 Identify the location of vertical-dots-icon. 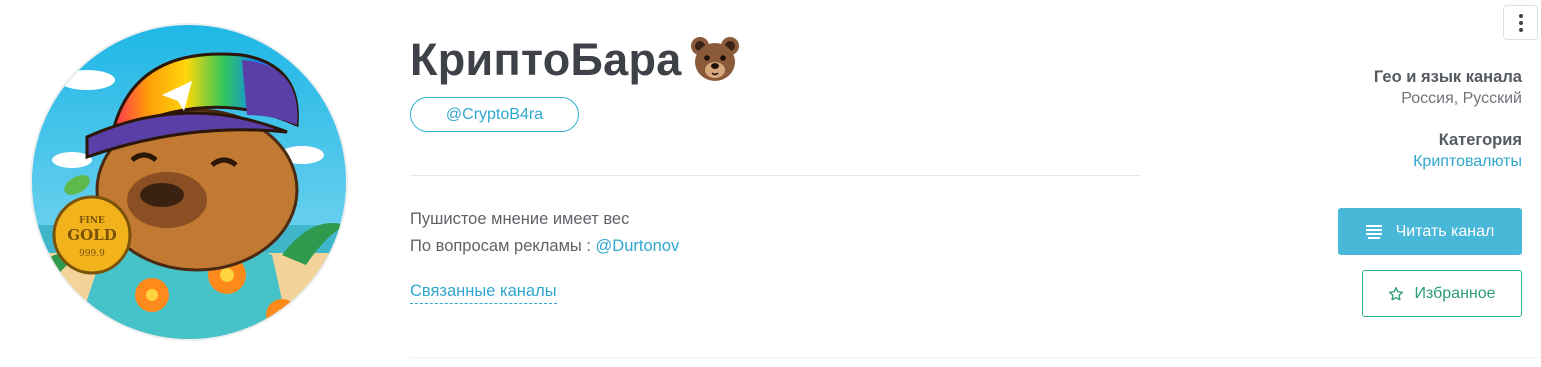
(1520, 15).